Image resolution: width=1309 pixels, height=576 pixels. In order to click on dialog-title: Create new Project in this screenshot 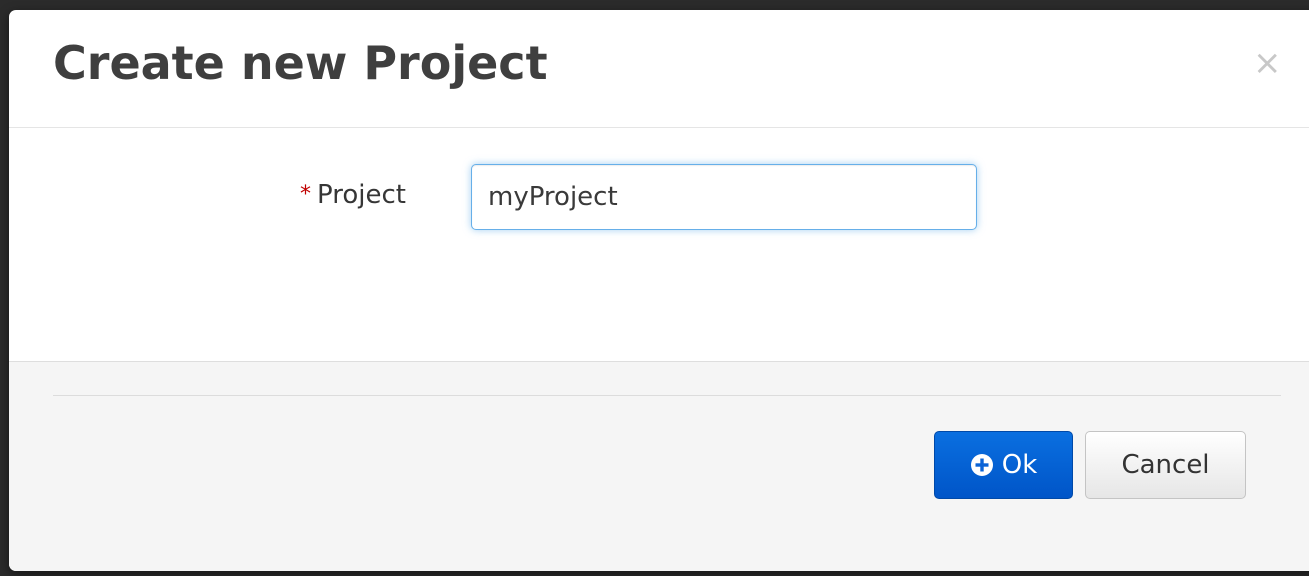, I will do `click(300, 63)`.